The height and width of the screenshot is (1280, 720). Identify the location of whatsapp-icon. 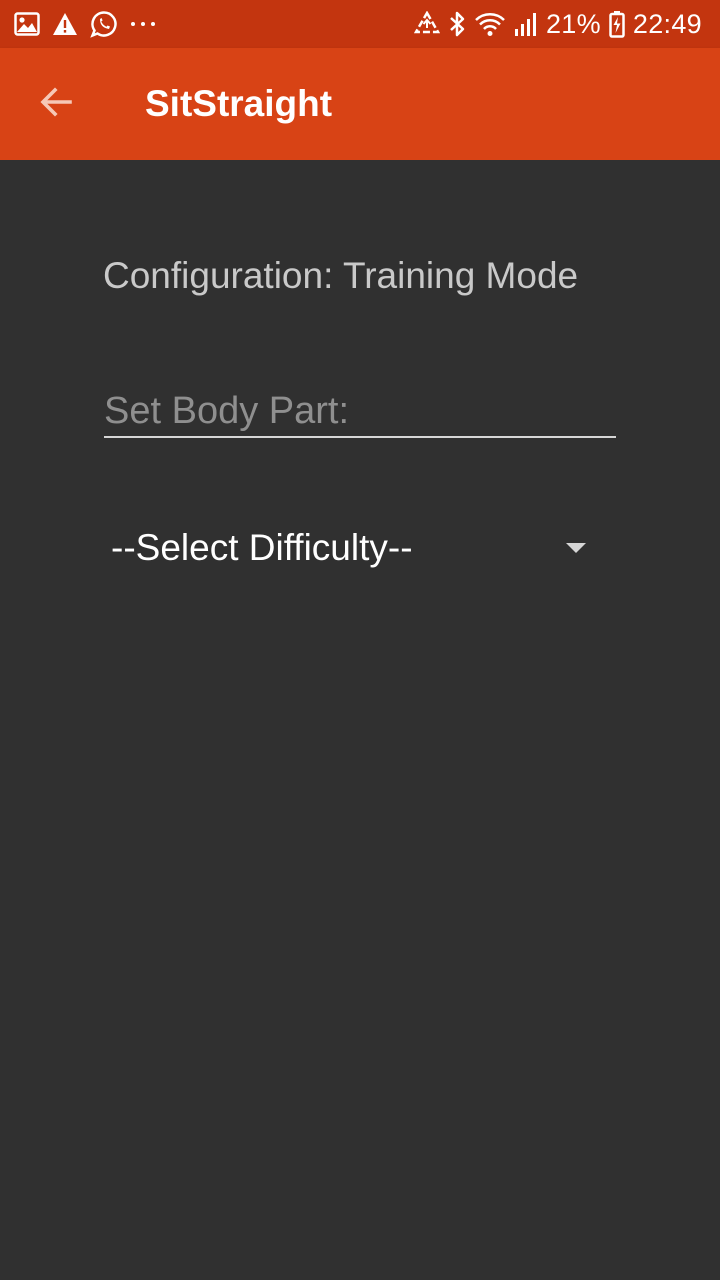
(104, 24).